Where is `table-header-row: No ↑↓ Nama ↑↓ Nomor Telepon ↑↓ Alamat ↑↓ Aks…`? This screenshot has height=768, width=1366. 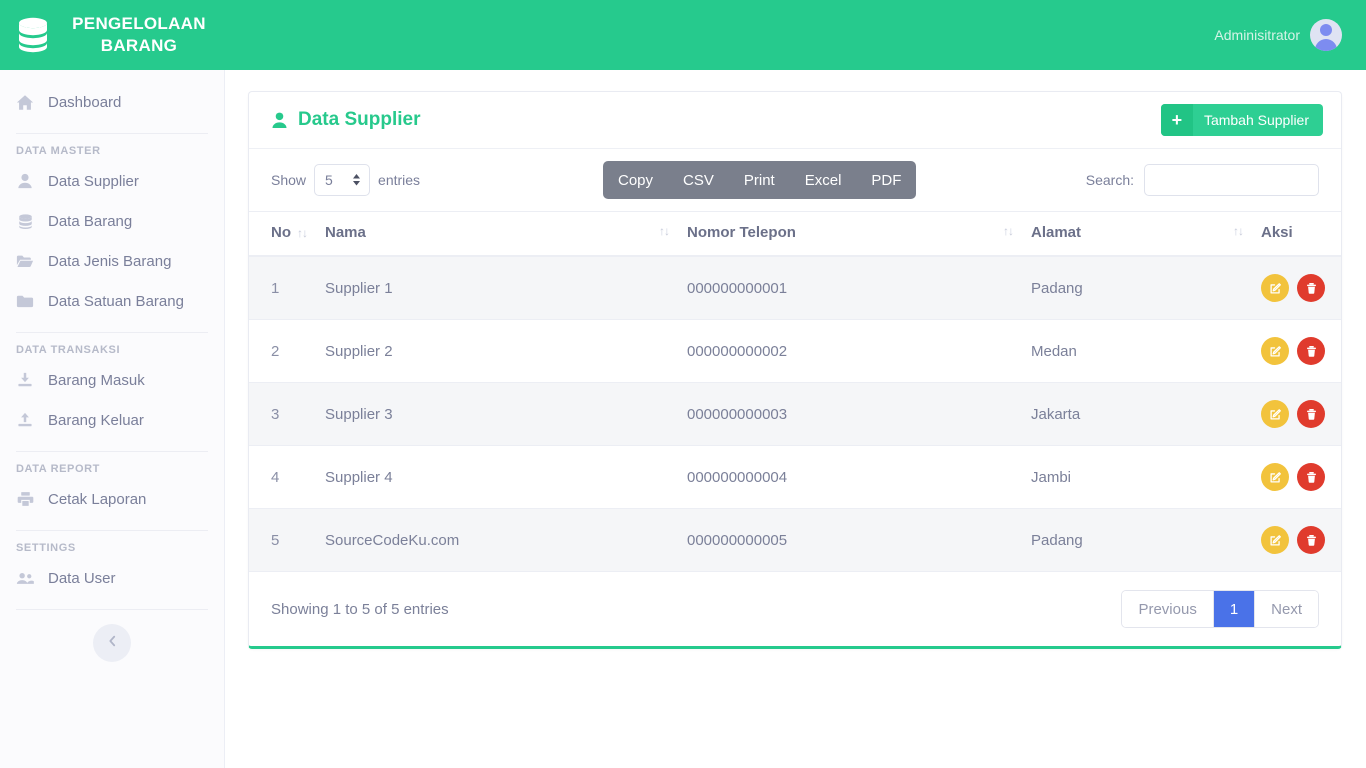 table-header-row: No ↑↓ Nama ↑↓ Nomor Telepon ↑↓ Alamat ↑↓ Aks… is located at coordinates (795, 234).